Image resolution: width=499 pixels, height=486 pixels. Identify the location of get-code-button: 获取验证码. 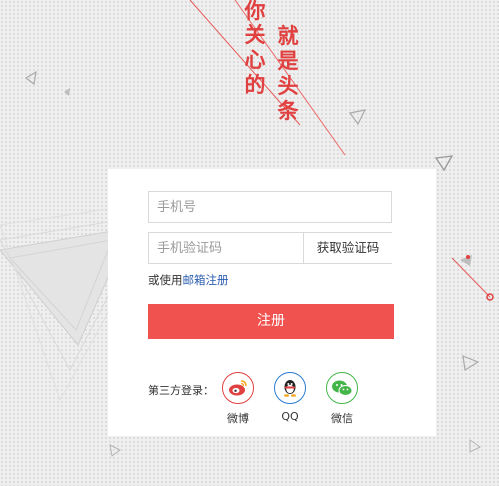
(347, 248).